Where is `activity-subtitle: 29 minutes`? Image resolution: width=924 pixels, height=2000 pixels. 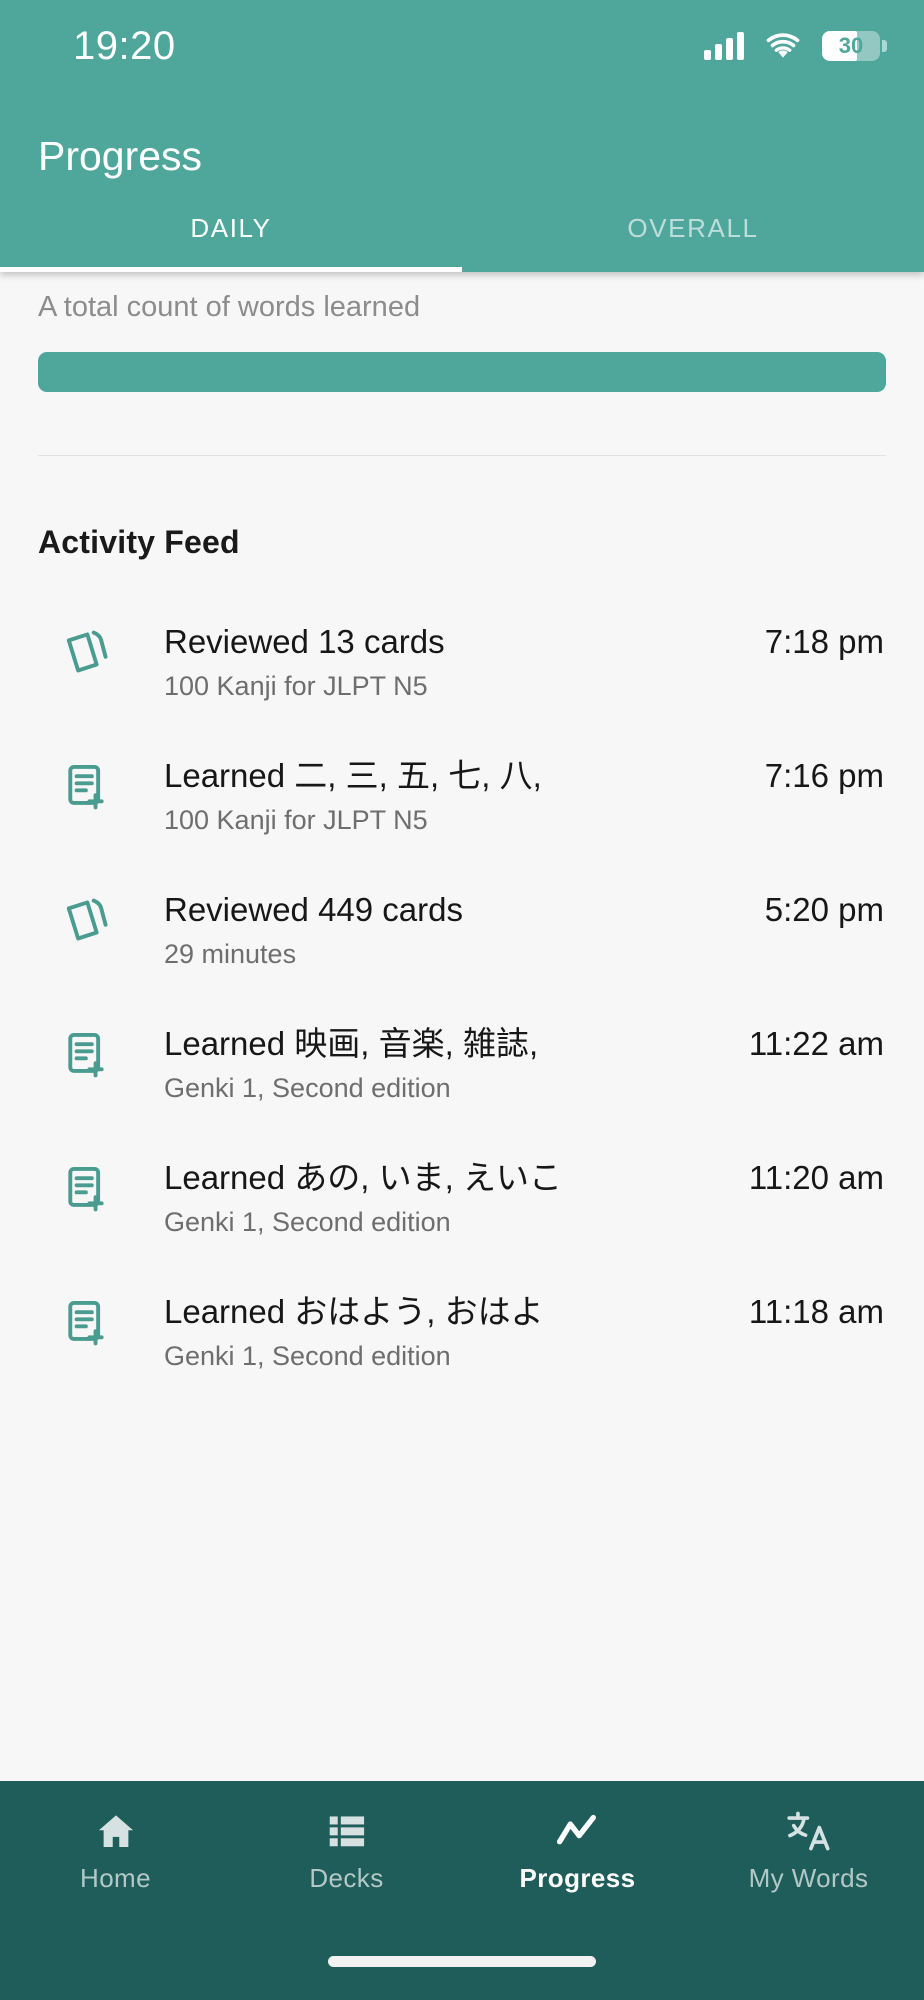 activity-subtitle: 29 minutes is located at coordinates (230, 954).